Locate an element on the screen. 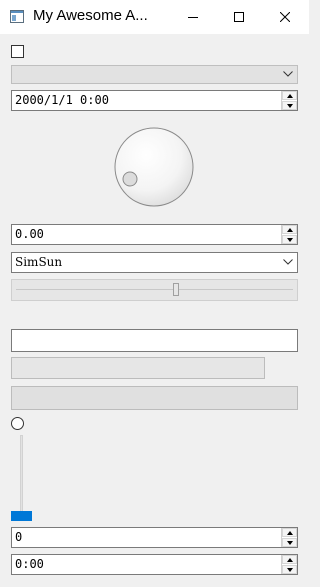  datetime-down-button is located at coordinates (289, 105).